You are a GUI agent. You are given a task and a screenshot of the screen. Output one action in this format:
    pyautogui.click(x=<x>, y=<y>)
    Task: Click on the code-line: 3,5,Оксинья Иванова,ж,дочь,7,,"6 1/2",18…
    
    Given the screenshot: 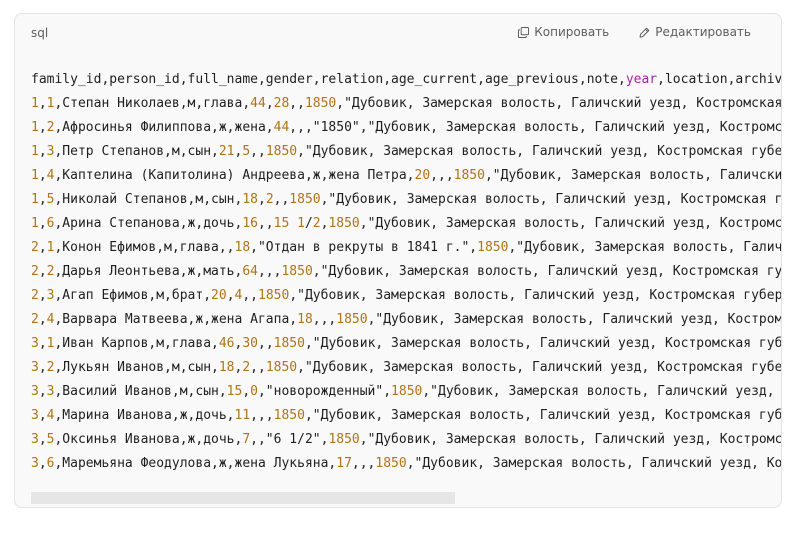 What is the action you would take?
    pyautogui.click(x=406, y=440)
    